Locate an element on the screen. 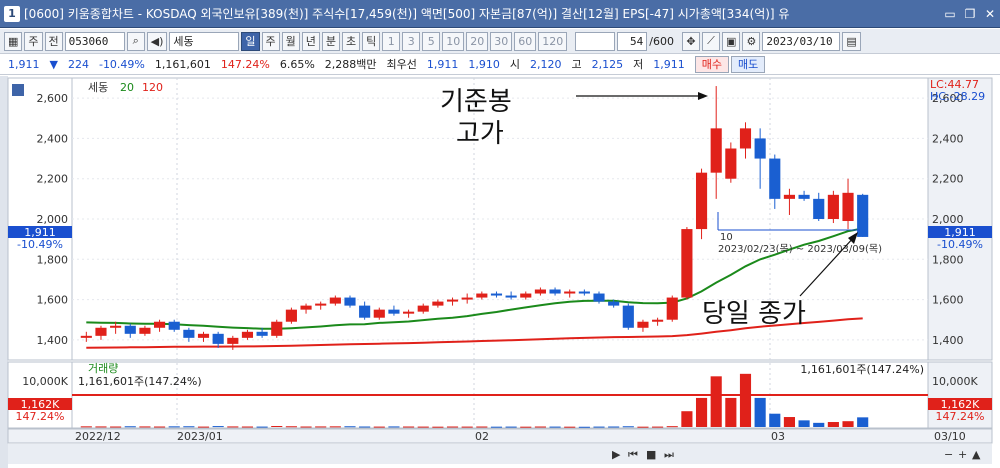 Image resolution: width=1000 pixels, height=468 pixels. zoom-in-icon: + is located at coordinates (962, 454).